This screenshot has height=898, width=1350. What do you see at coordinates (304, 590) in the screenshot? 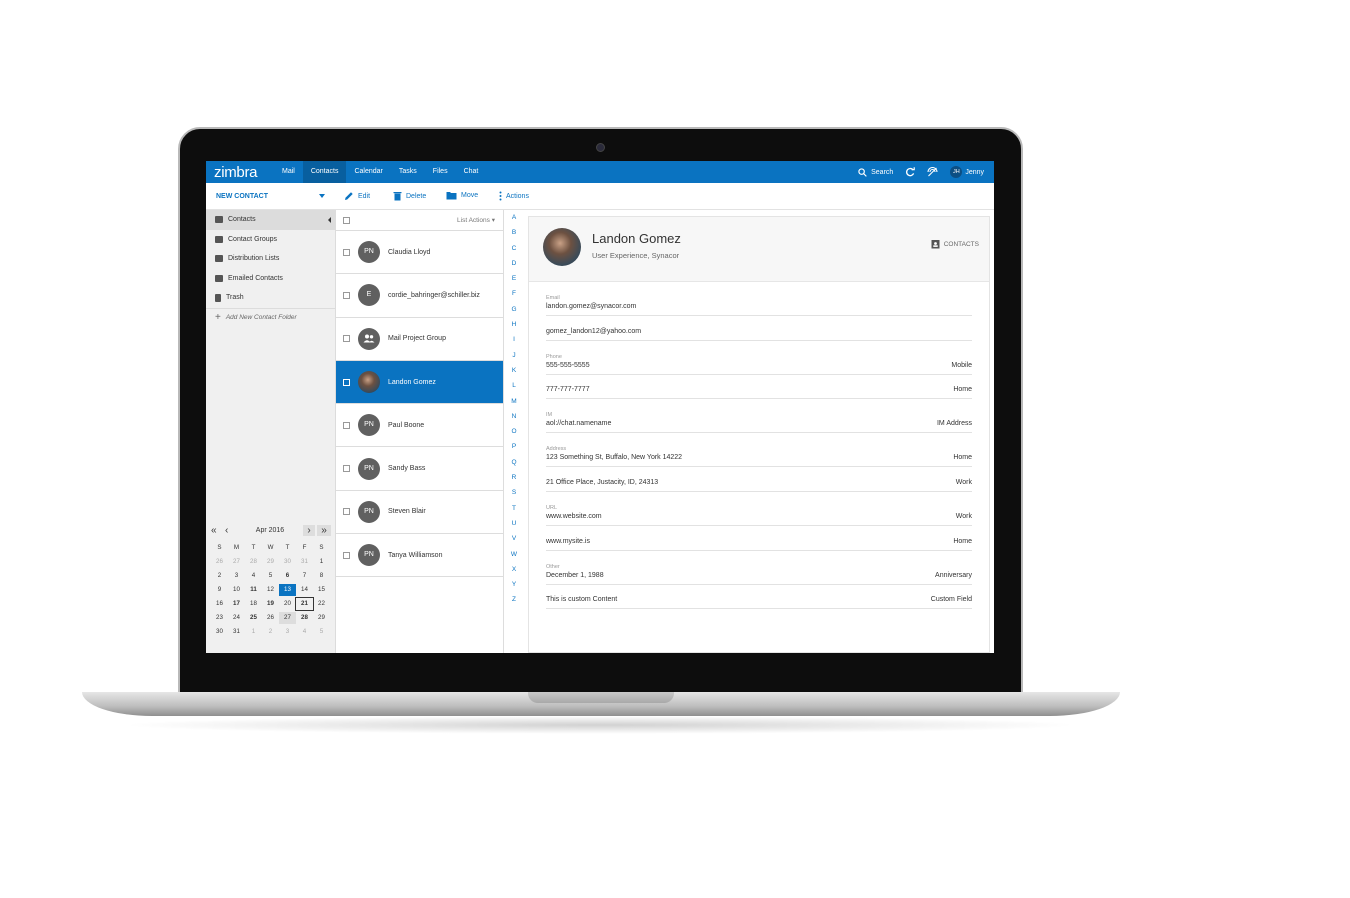
I see `calendar-day: 14` at bounding box center [304, 590].